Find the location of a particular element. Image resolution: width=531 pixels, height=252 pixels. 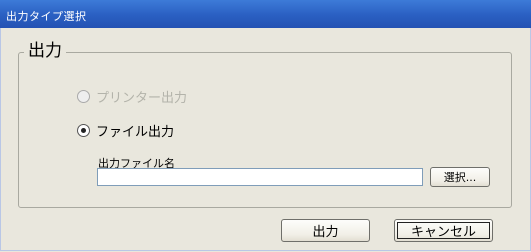

file-output-option: ファイル出力 is located at coordinates (125, 130).